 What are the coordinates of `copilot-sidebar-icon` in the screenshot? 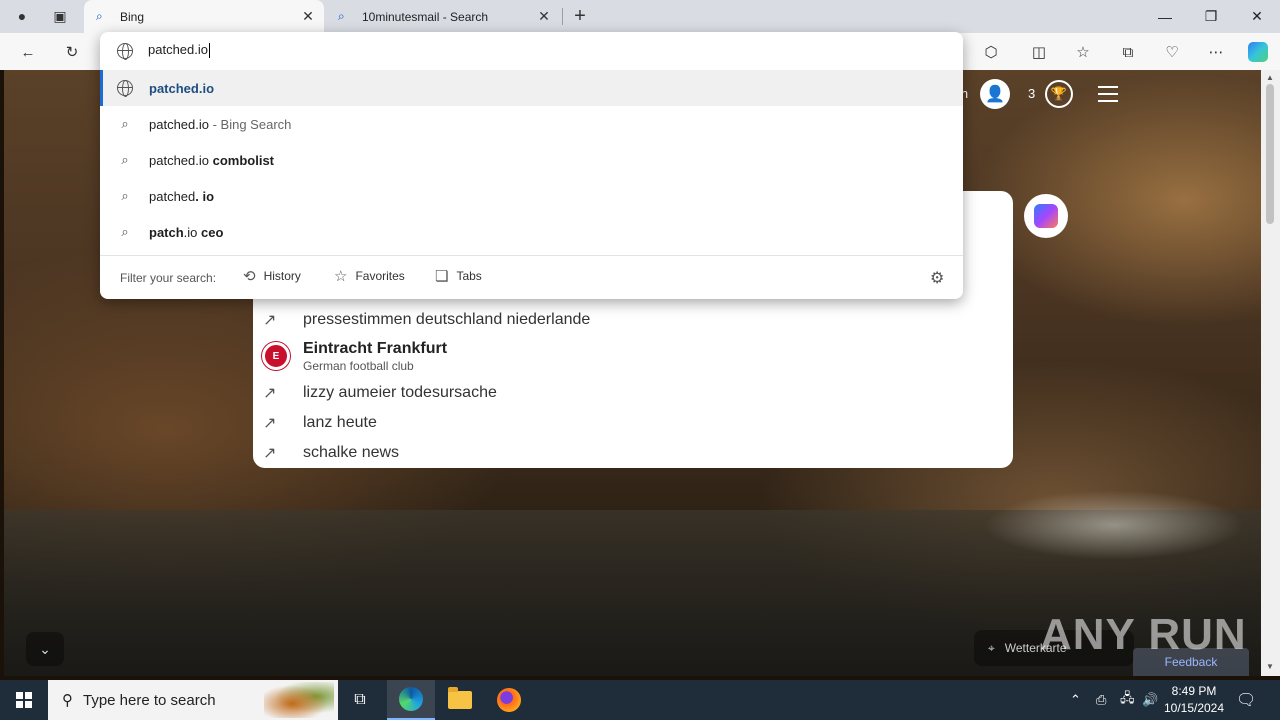 It's located at (1258, 52).